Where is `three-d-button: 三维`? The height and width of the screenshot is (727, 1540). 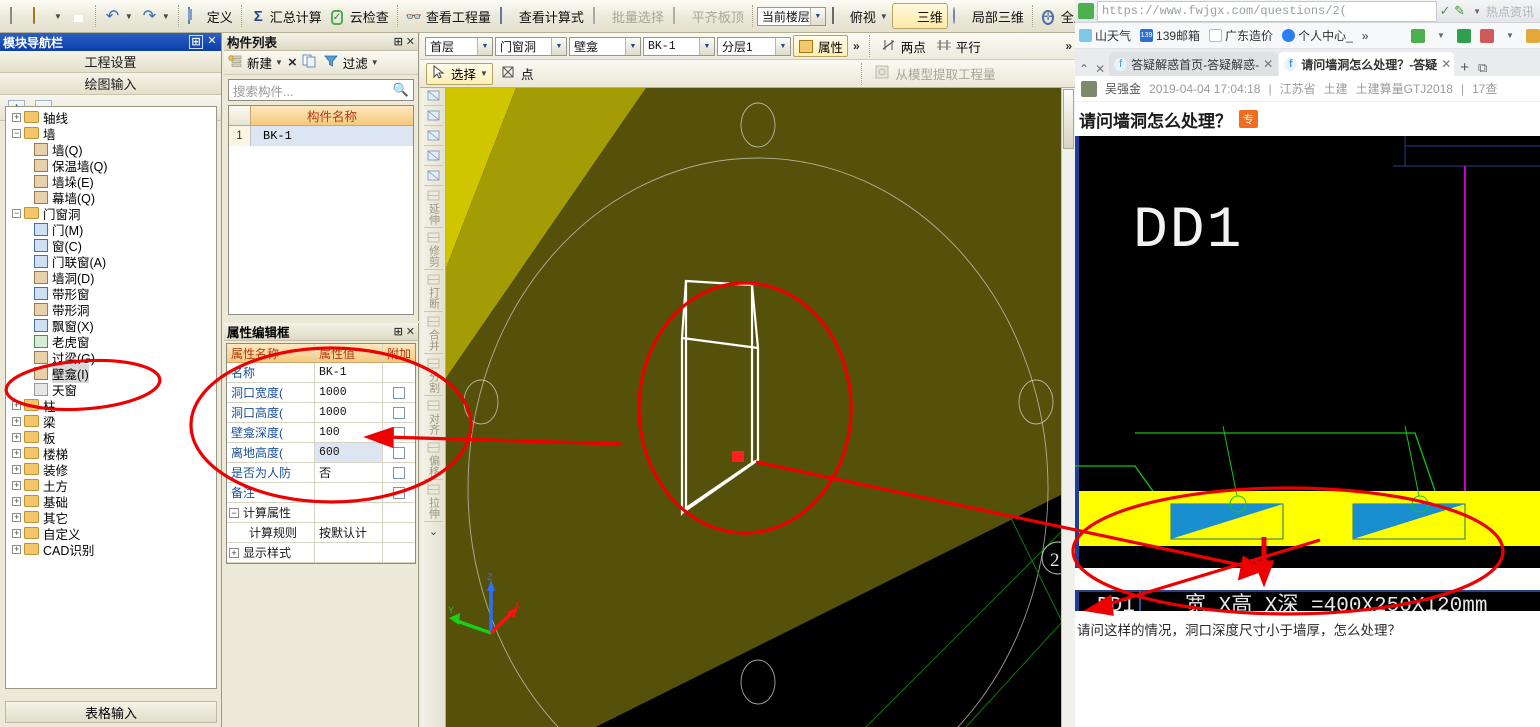 three-d-button: 三维 is located at coordinates (919, 16).